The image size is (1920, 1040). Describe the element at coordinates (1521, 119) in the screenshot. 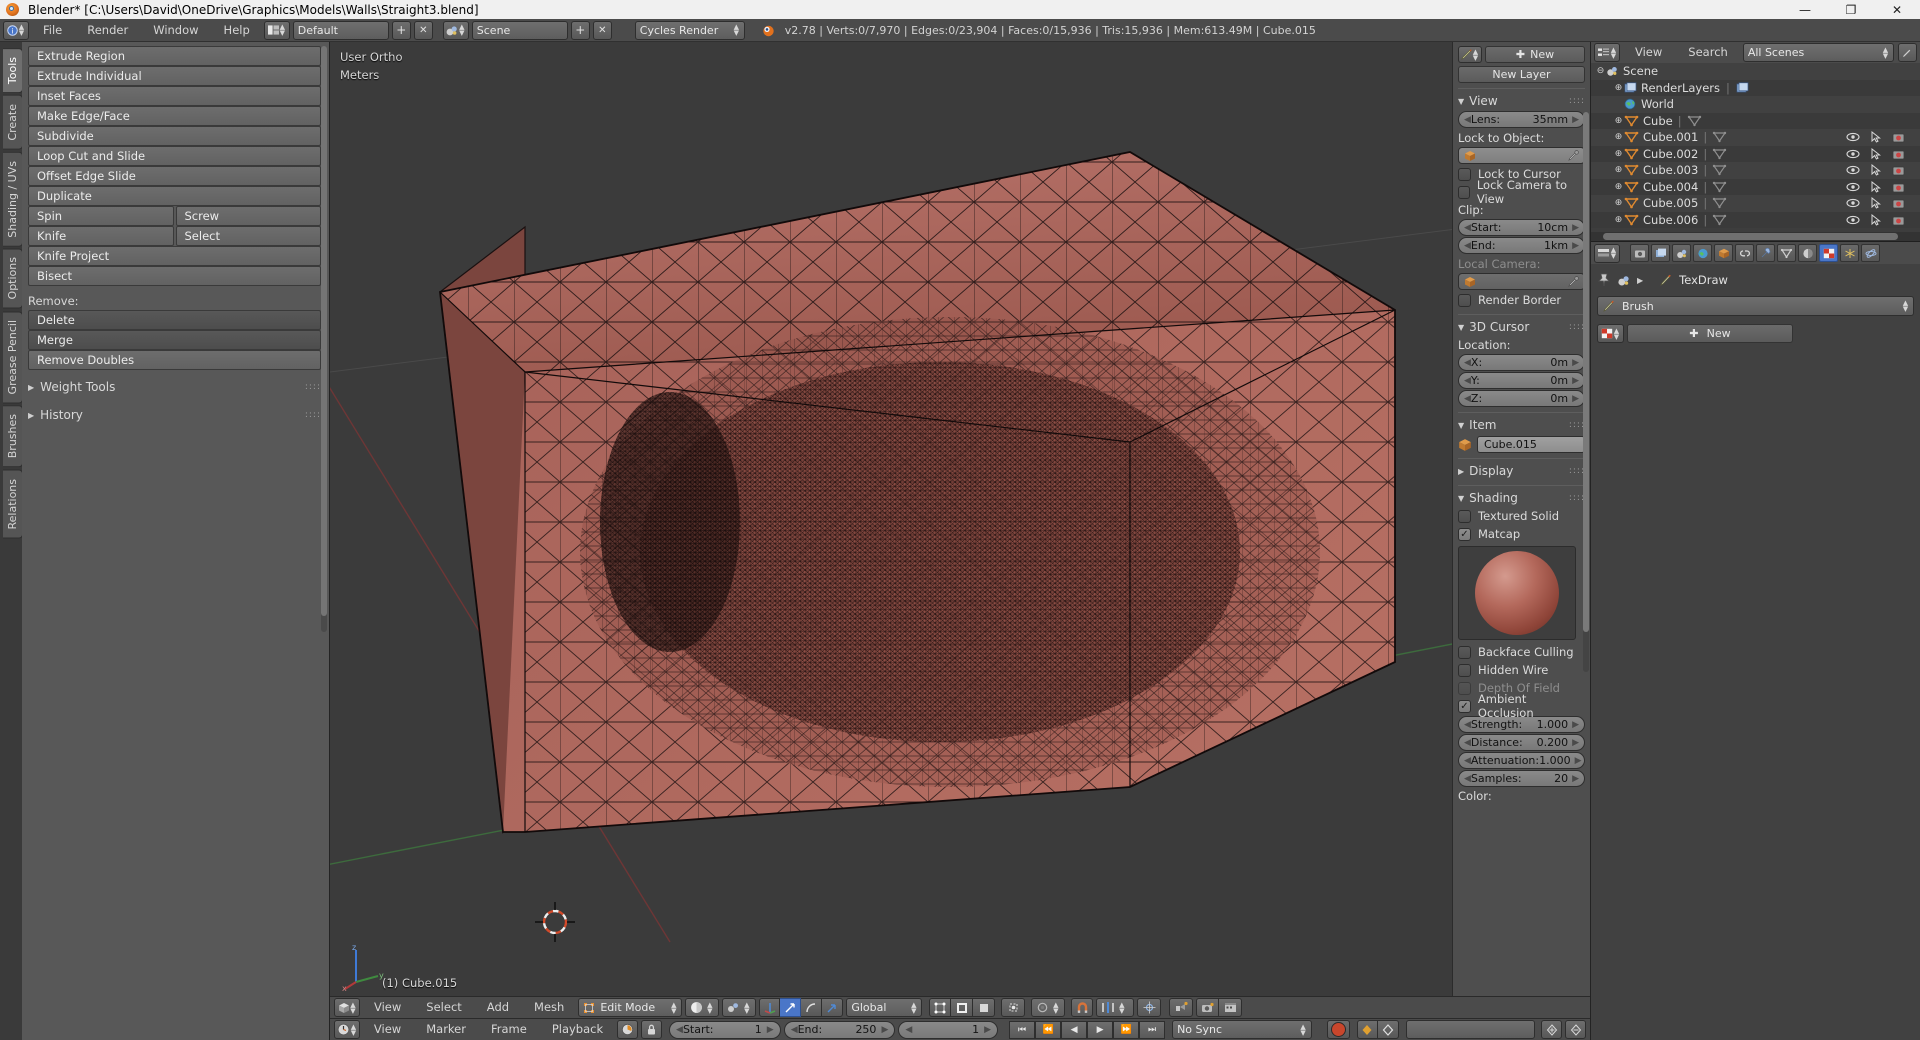

I see `lens-field: ◀ Lens: 35mm ▶` at that location.